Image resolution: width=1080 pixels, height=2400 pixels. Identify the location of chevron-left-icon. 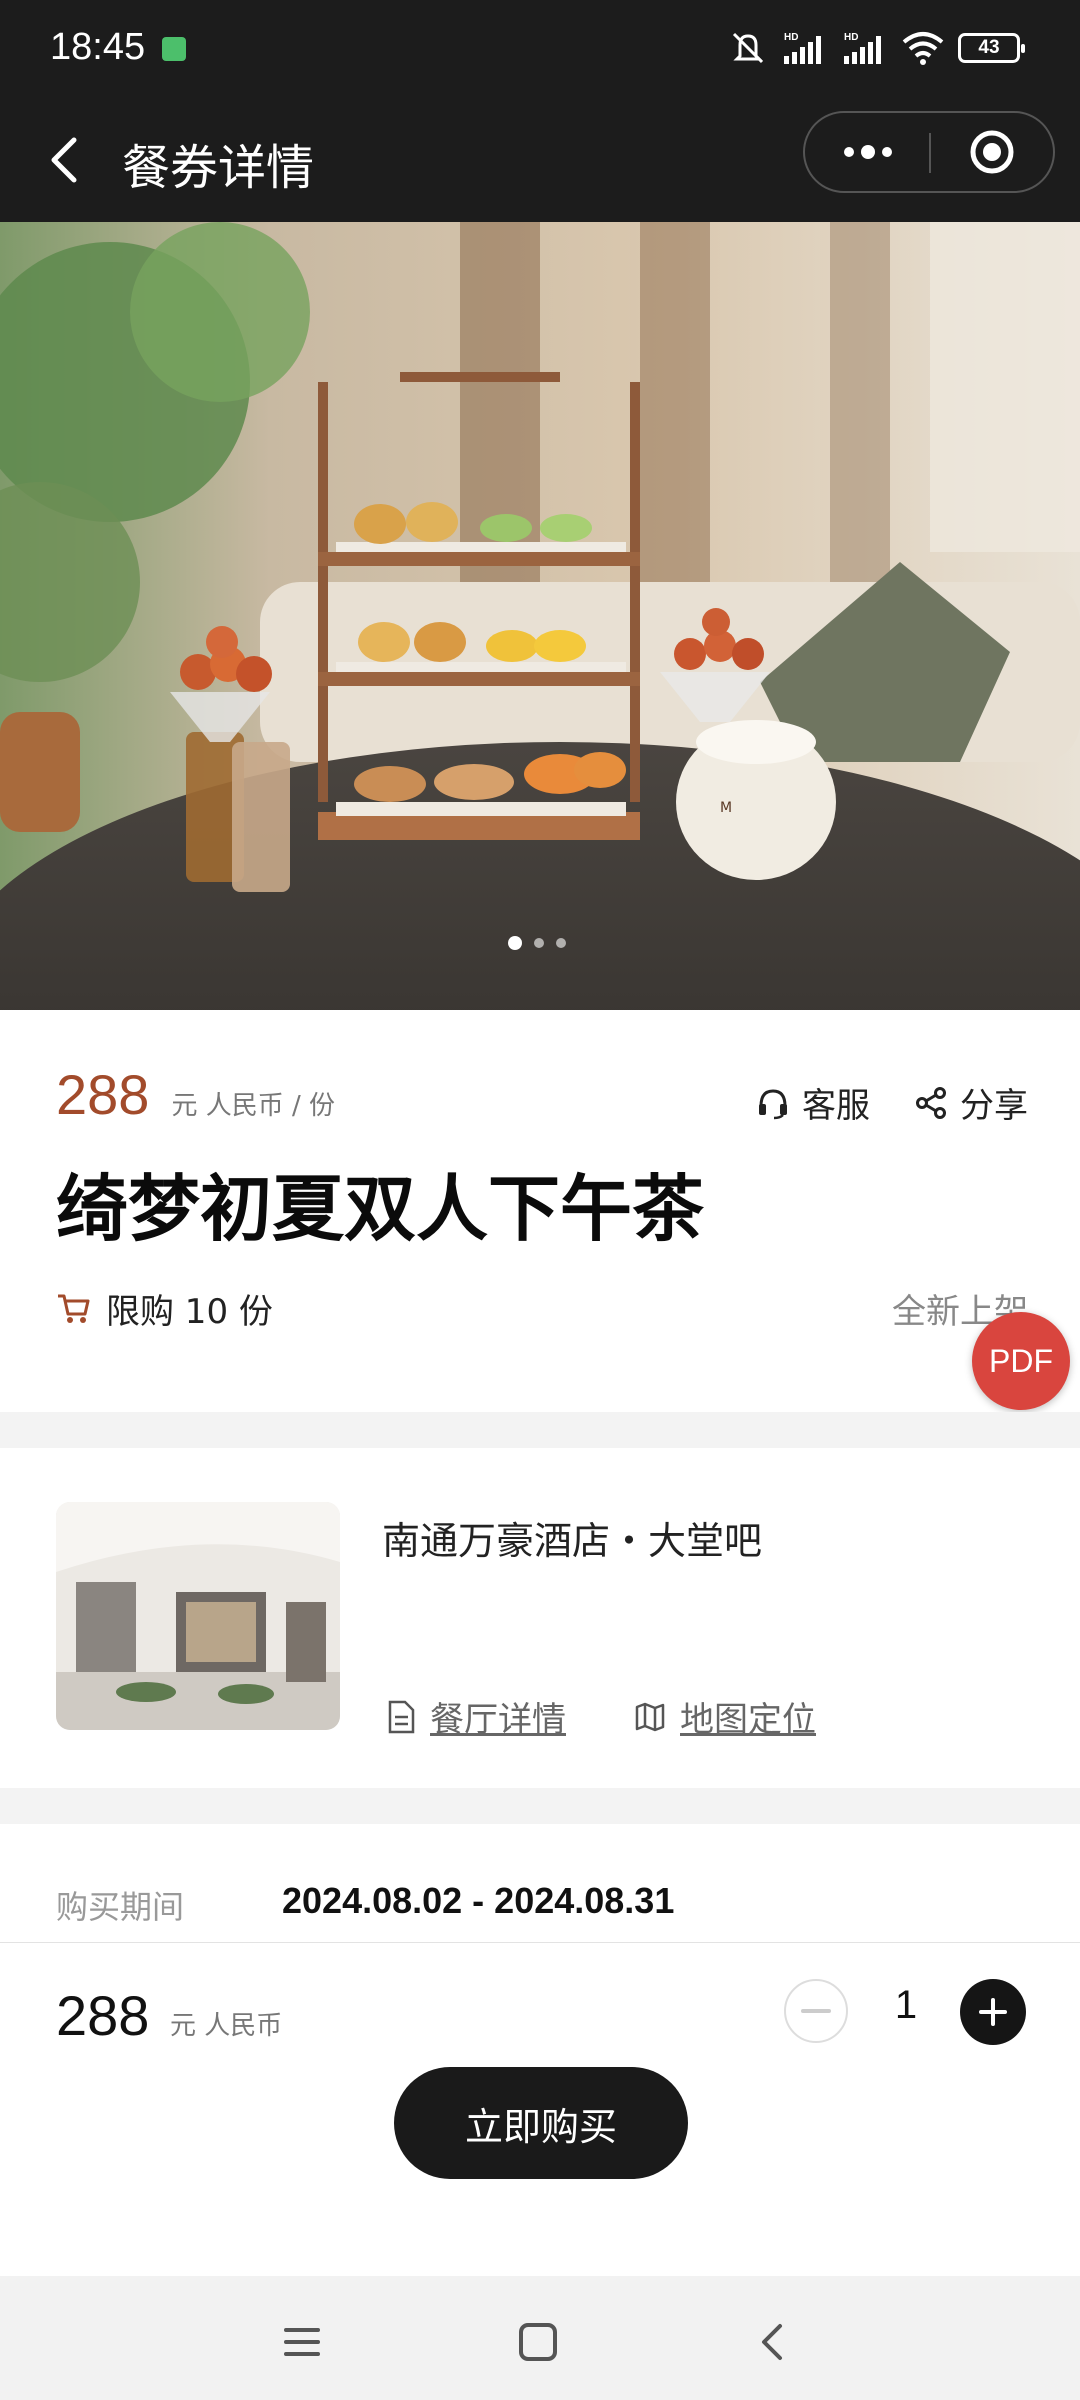
(64, 160).